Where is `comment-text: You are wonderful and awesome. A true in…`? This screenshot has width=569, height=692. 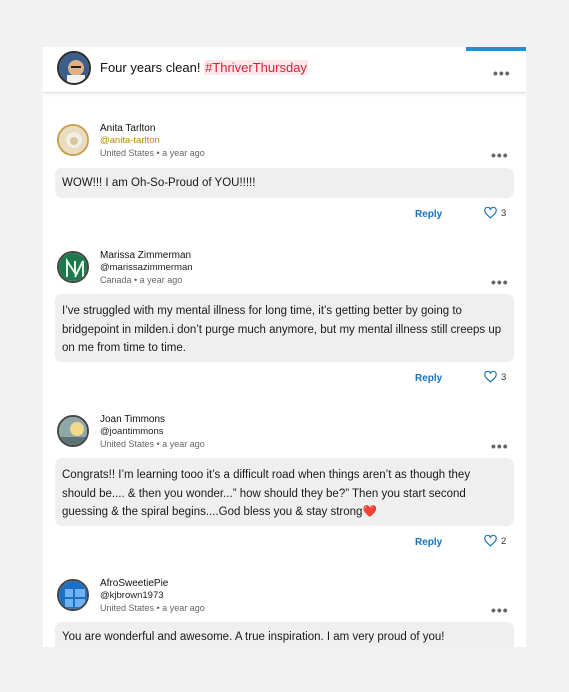 comment-text: You are wonderful and awesome. A true in… is located at coordinates (284, 634).